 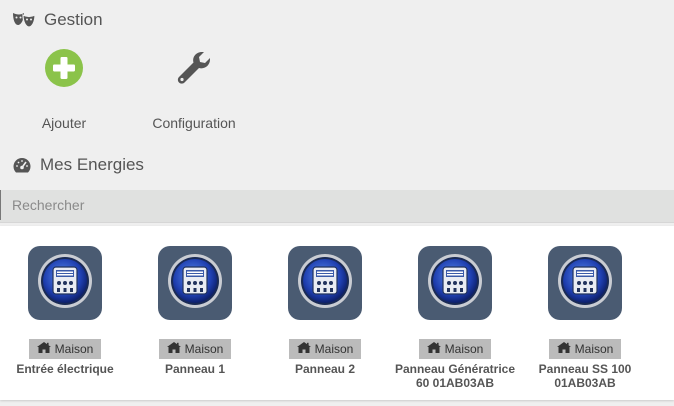 I want to click on gestion-header: Gestion, so click(x=57, y=20).